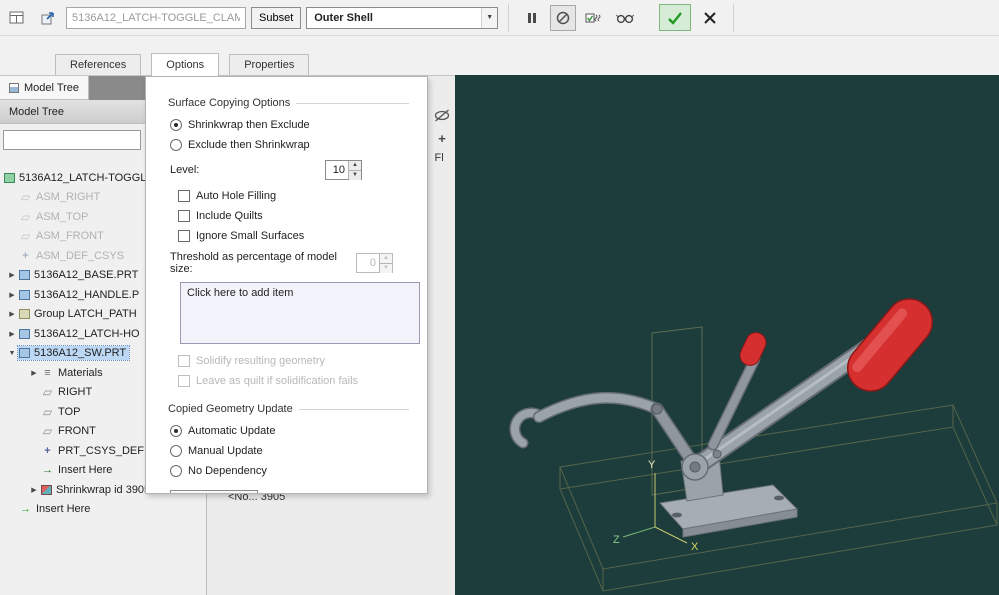  What do you see at coordinates (87, 294) in the screenshot?
I see `tree-item-label: 5136A12_HANDLE.P` at bounding box center [87, 294].